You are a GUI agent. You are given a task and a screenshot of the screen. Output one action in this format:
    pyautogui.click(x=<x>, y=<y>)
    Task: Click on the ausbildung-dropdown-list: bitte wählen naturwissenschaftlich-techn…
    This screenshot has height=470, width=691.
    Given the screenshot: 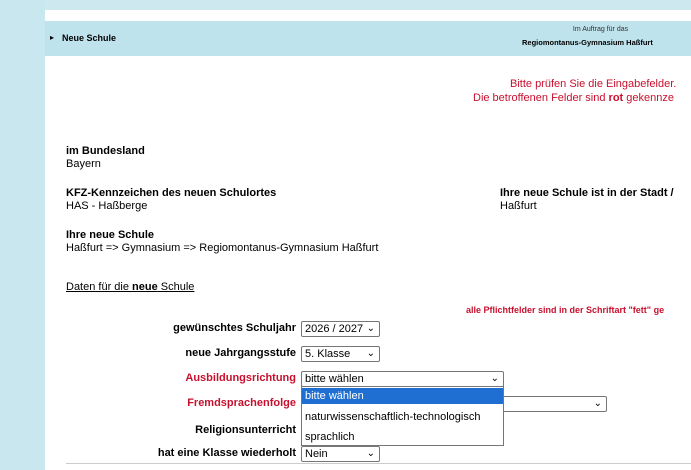 What is the action you would take?
    pyautogui.click(x=402, y=416)
    